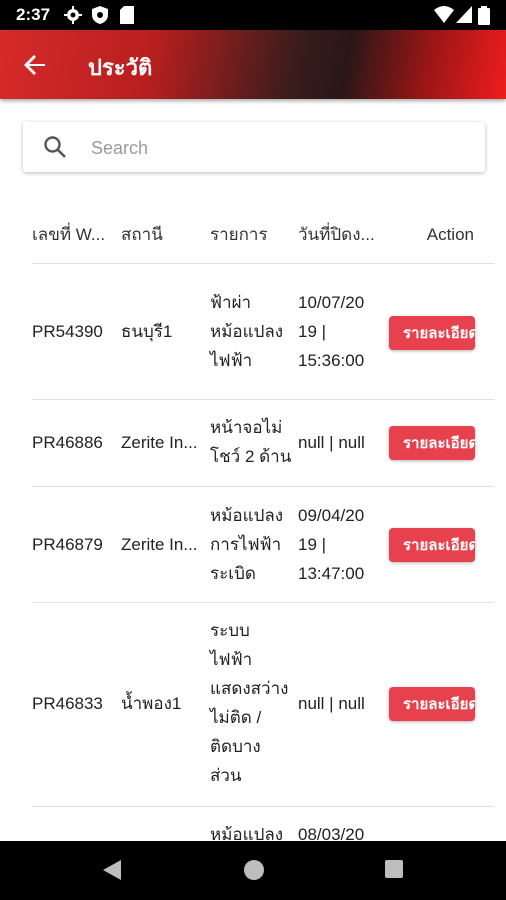 The image size is (506, 900). Describe the element at coordinates (67, 703) in the screenshot. I see `row-id: PR46833` at that location.